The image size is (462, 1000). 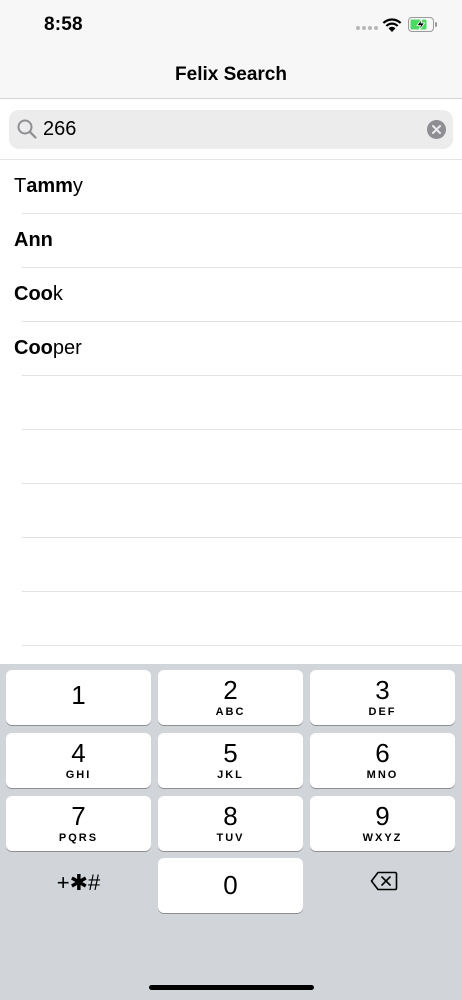 I want to click on navigation-bar: Felix Search, so click(x=231, y=74).